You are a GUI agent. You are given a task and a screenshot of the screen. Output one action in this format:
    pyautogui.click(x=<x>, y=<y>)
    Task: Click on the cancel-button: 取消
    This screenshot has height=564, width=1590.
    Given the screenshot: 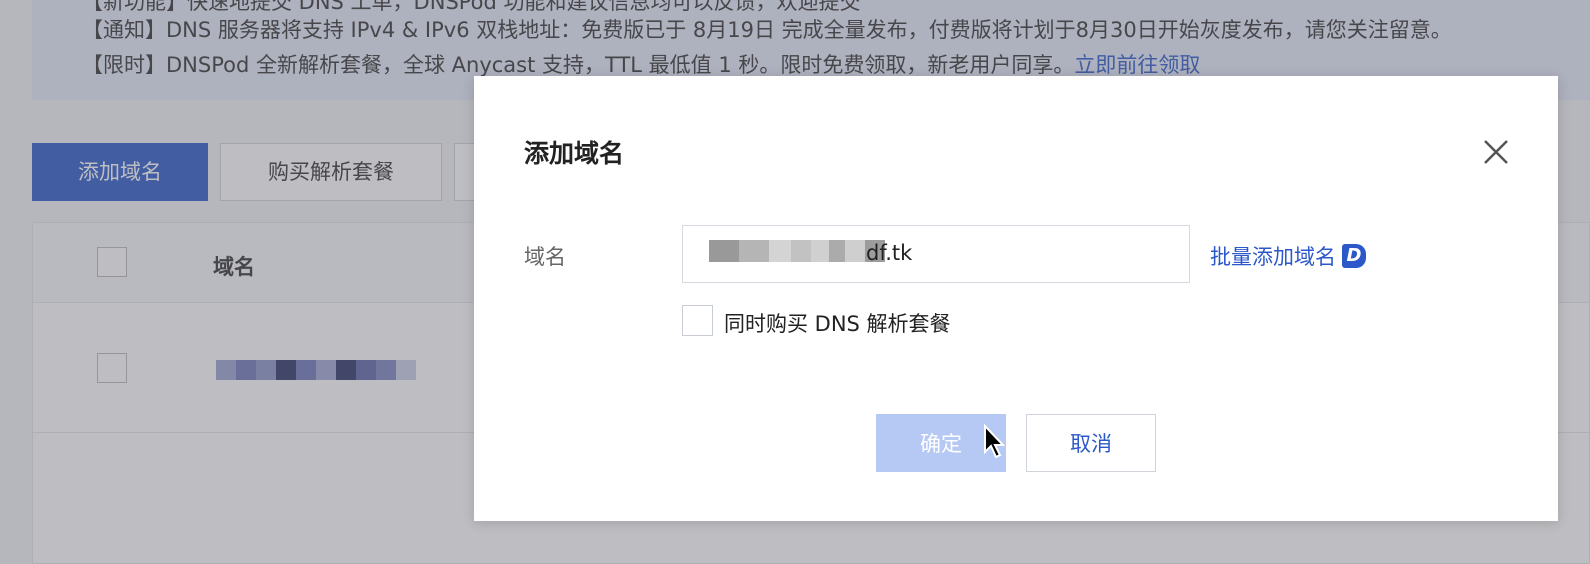 What is the action you would take?
    pyautogui.click(x=1091, y=443)
    